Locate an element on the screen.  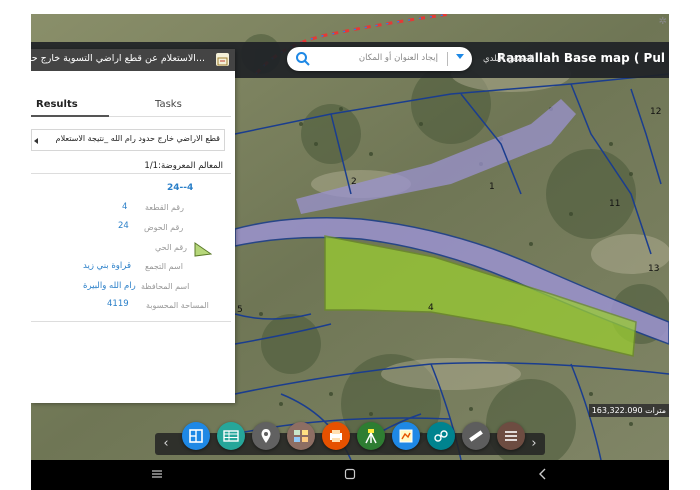
panel-tabs: Results Tasks is located at coordinates (133, 105).